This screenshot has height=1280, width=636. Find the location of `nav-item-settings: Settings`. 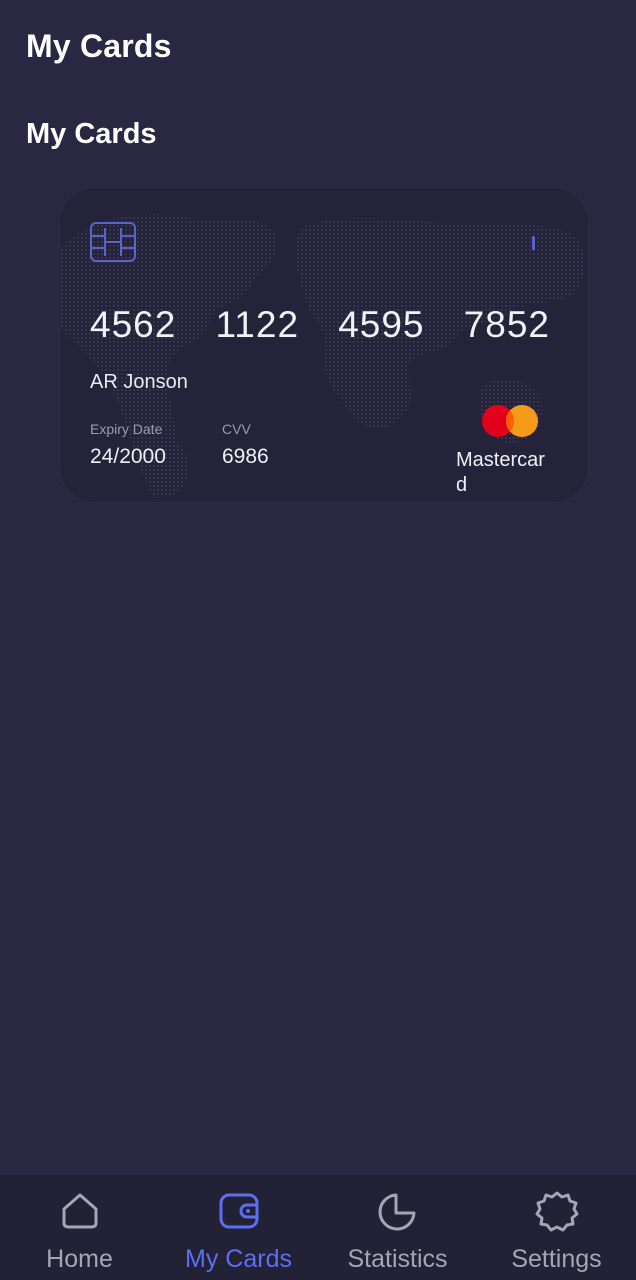

nav-item-settings: Settings is located at coordinates (556, 1227).